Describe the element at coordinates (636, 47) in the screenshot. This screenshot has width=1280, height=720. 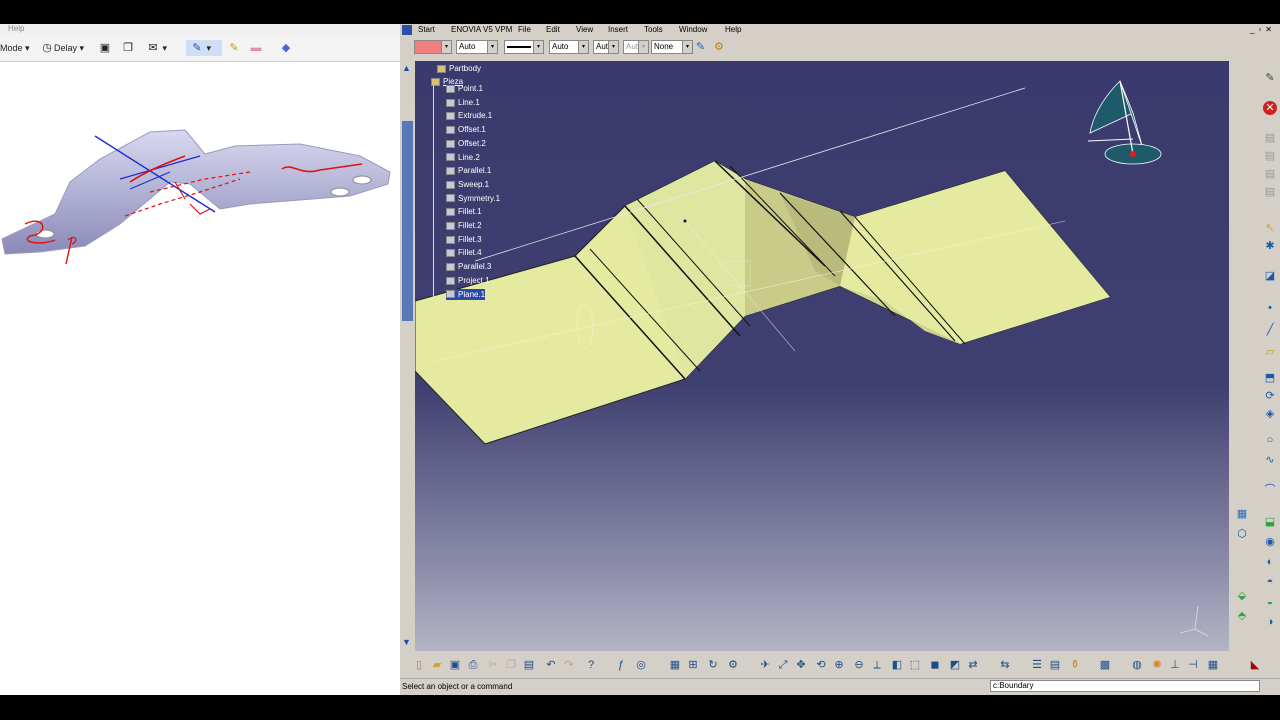
I see `layer-a-select: Aut ▾` at that location.